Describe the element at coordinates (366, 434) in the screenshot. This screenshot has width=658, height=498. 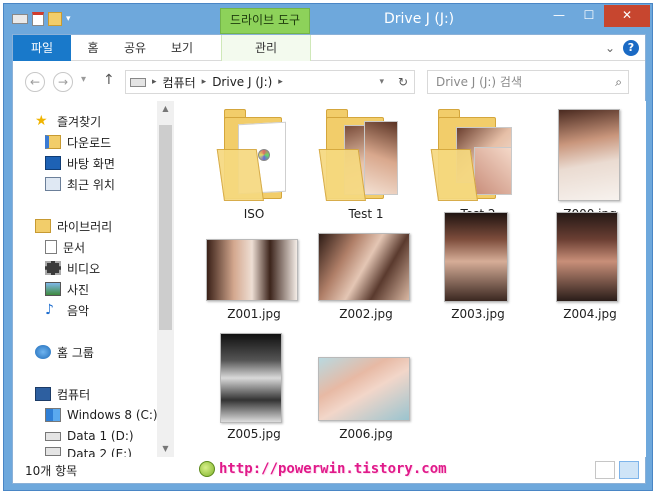
I see `file-name: Z006.jpg` at that location.